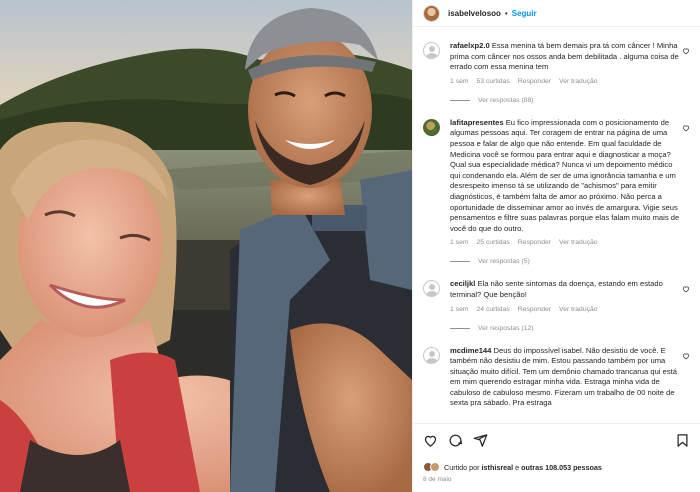 This screenshot has height=492, width=700. I want to click on view-replies-button: Ver respostas (5), so click(570, 261).